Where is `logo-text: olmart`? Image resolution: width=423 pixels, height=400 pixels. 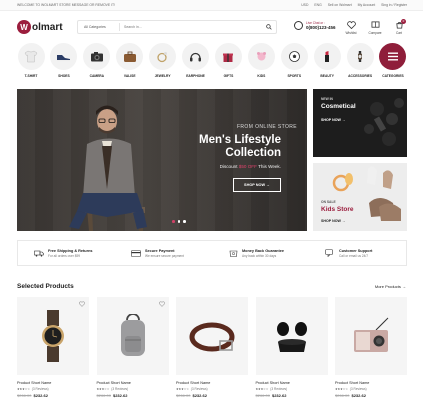 logo-text: olmart is located at coordinates (47, 27).